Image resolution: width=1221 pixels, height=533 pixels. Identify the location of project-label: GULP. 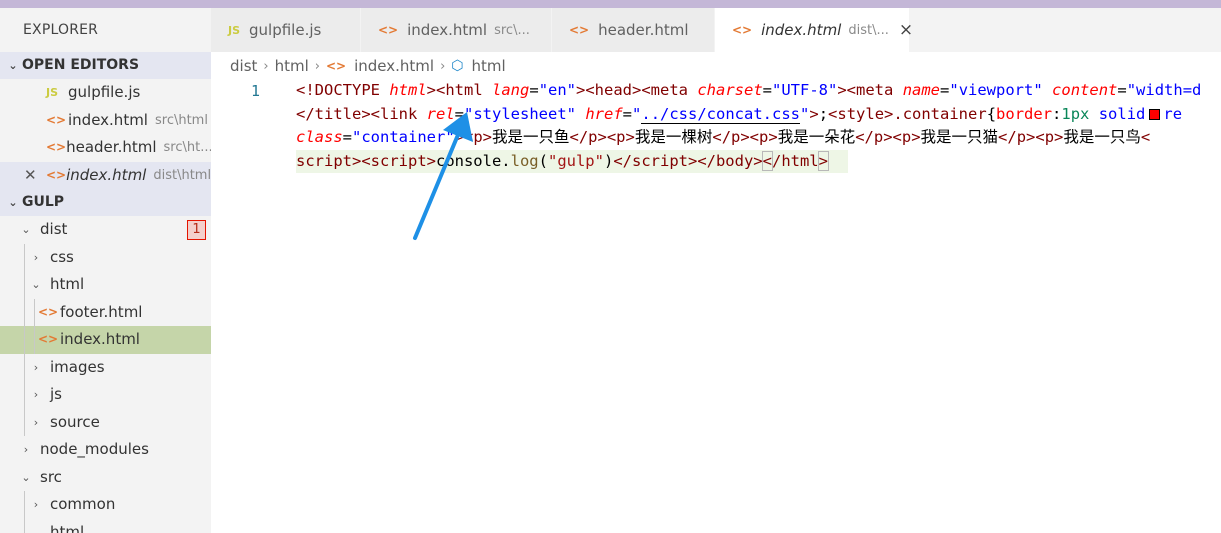
(43, 202).